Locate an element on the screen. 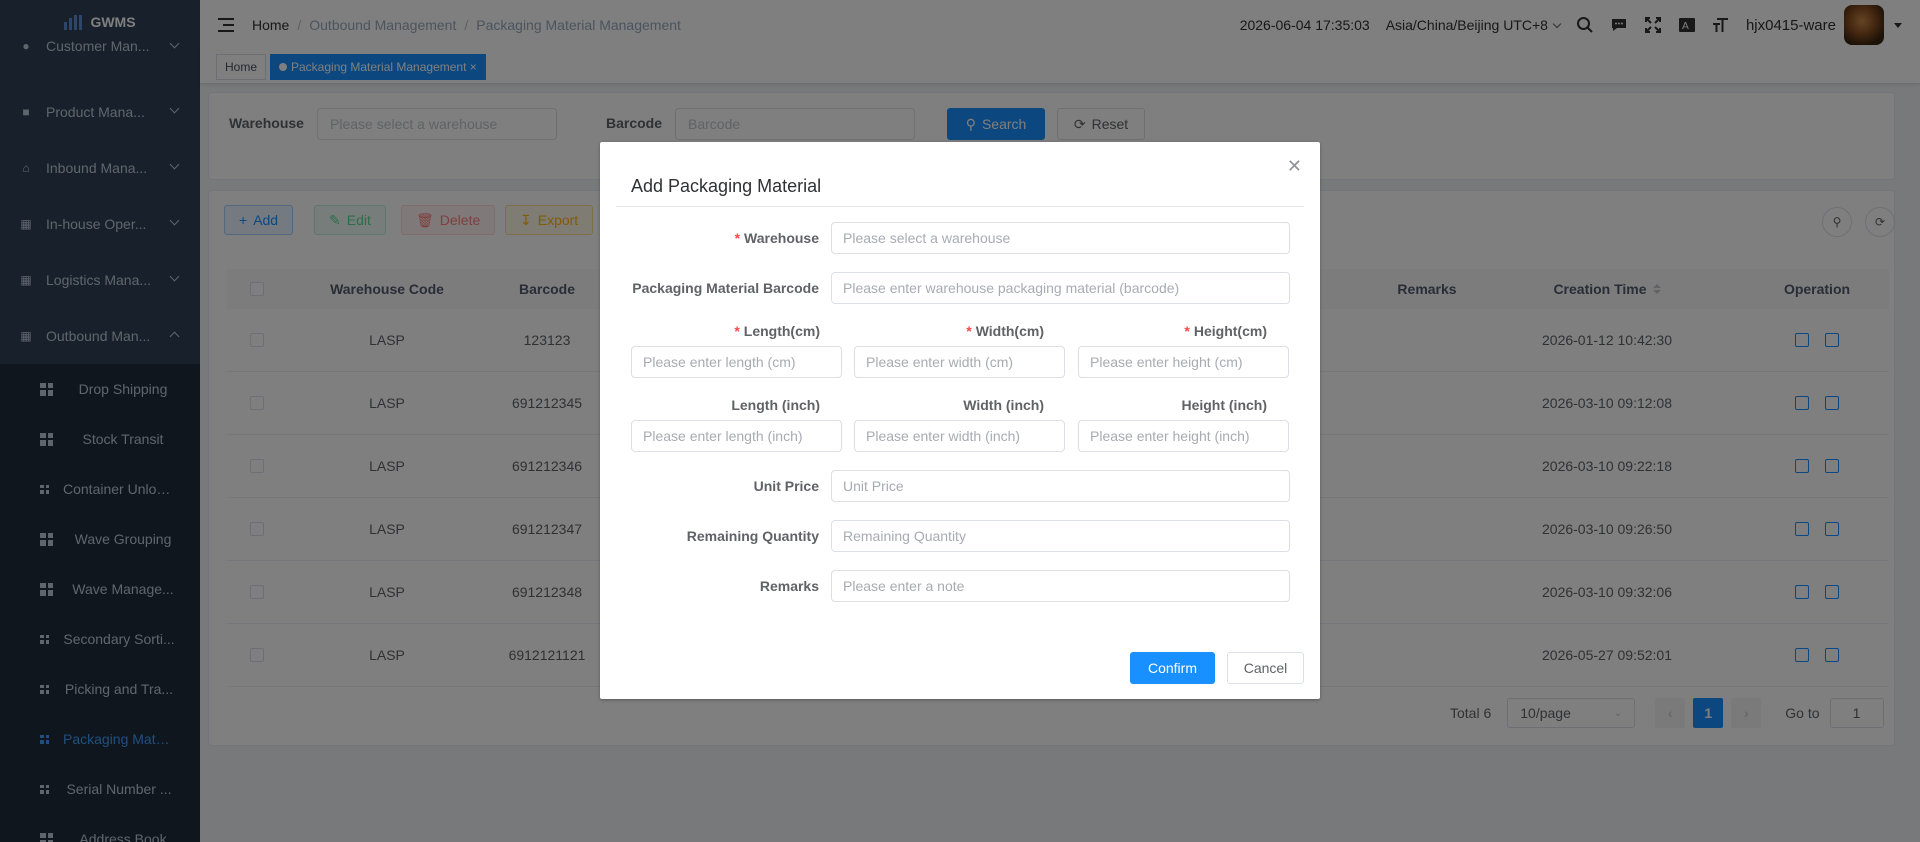 The width and height of the screenshot is (1920, 842). dialog-title: Add Packaging Material is located at coordinates (726, 186).